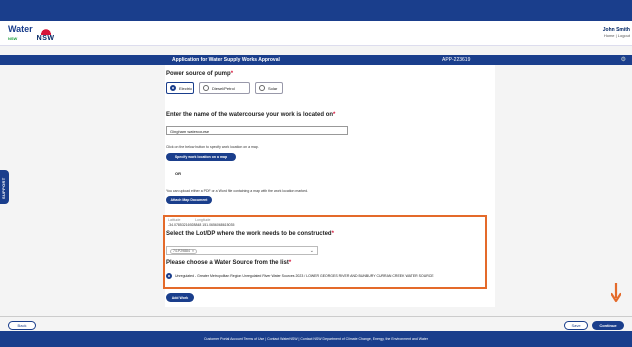 The width and height of the screenshot is (632, 347). I want to click on power-option-label: Electric, so click(186, 88).